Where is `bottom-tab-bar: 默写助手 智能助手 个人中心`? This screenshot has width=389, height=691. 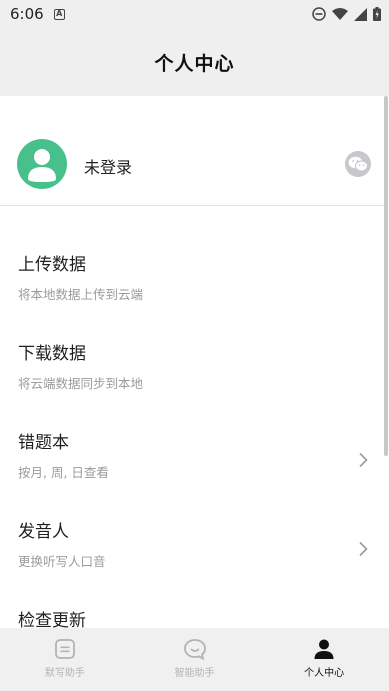
bottom-tab-bar: 默写助手 智能助手 个人中心 is located at coordinates (194, 659).